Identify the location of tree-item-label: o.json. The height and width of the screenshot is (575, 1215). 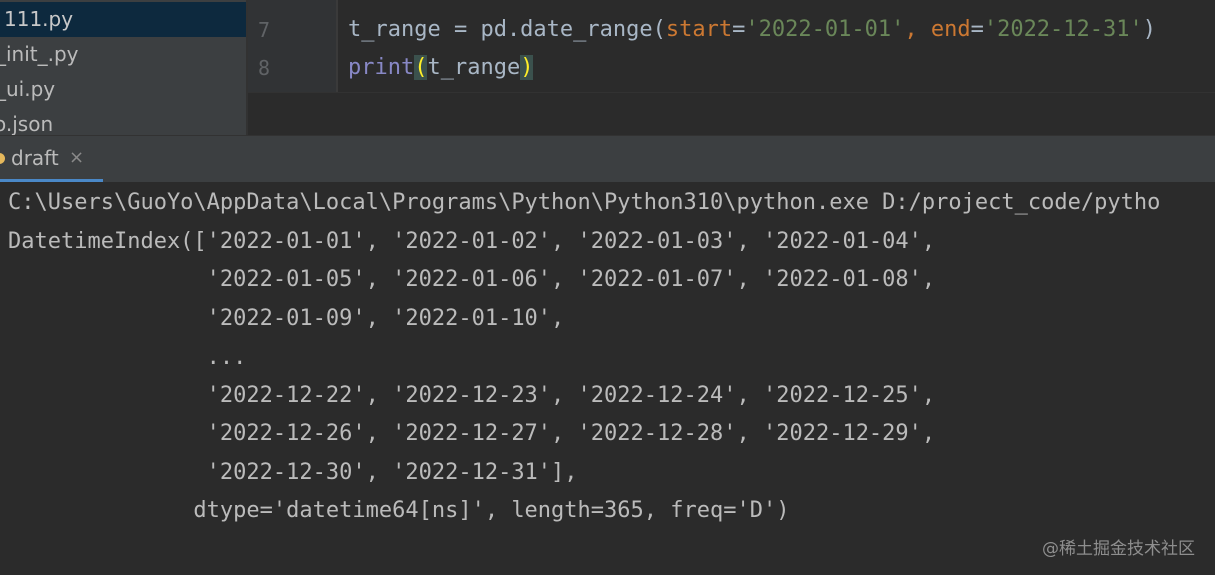
(27, 123).